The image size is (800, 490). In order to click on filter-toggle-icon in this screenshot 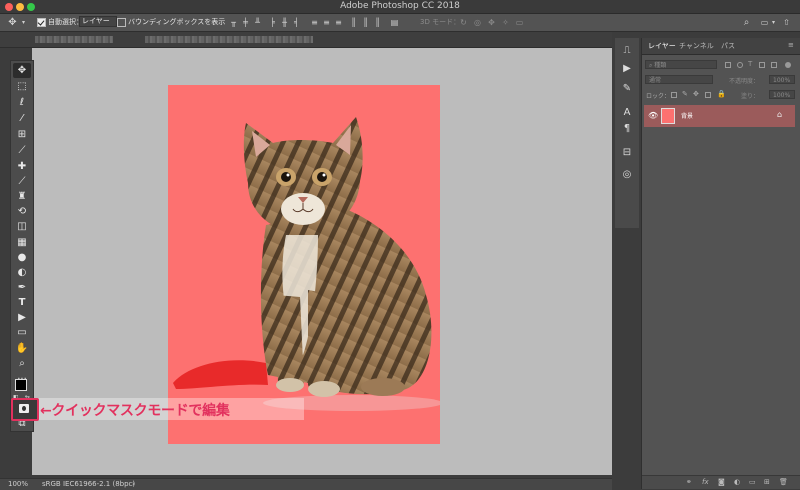, I will do `click(788, 65)`.